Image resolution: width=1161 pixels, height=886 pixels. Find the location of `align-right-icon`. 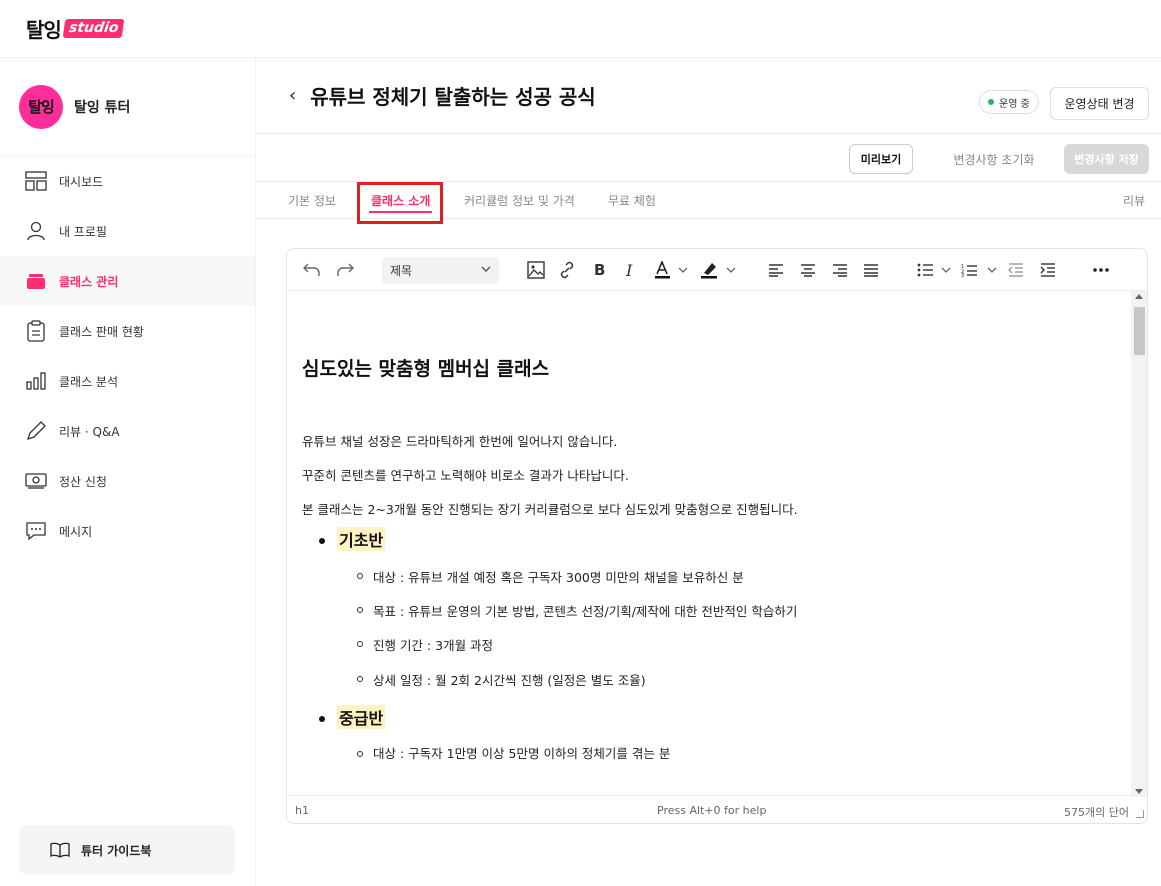

align-right-icon is located at coordinates (840, 270).